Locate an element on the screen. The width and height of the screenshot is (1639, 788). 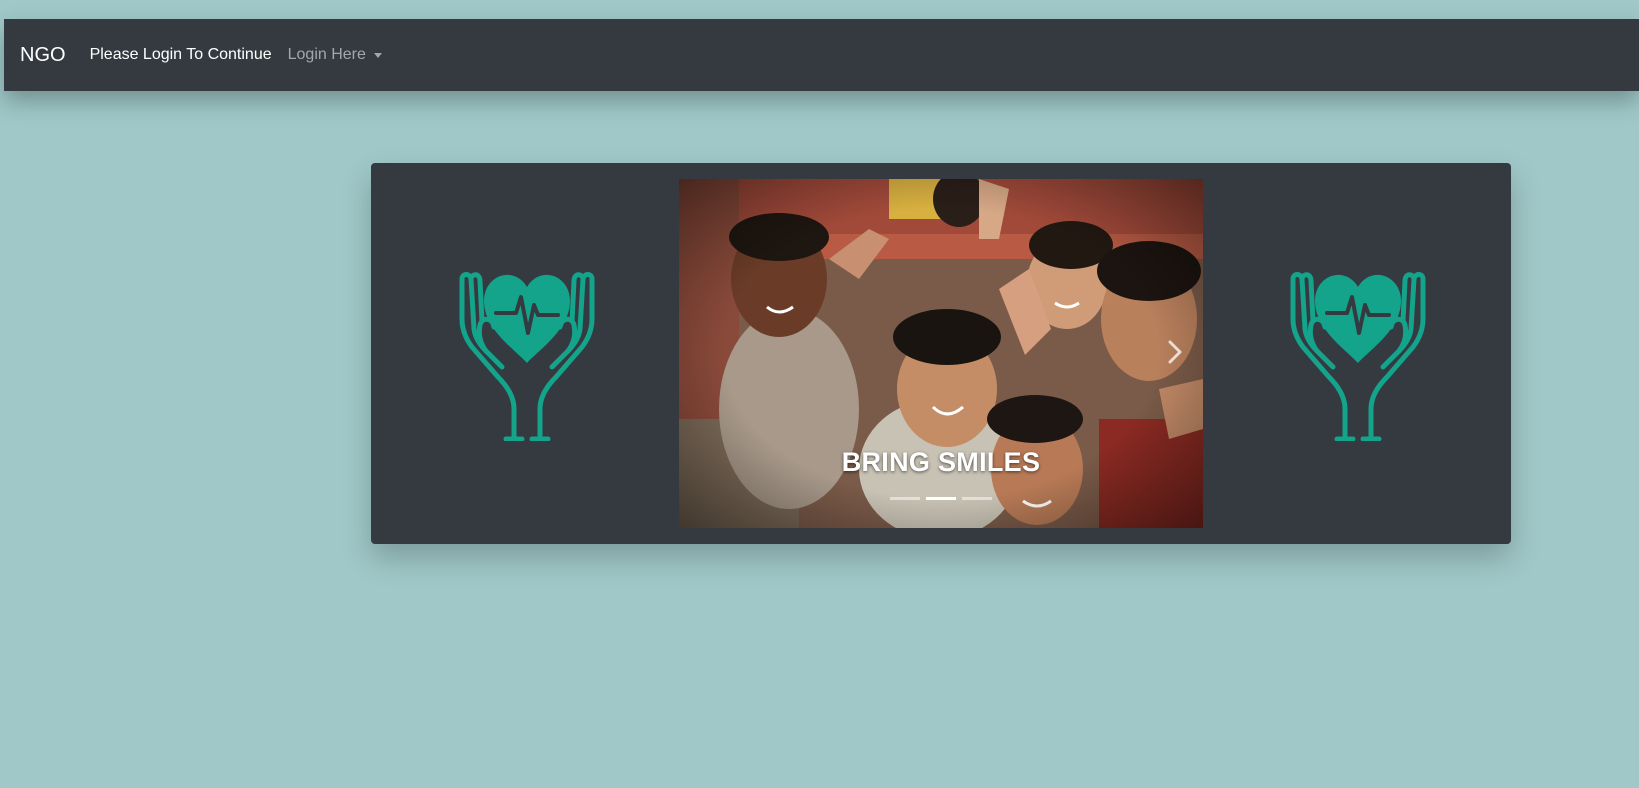
image-carousel: BRING SMILES is located at coordinates (941, 353).